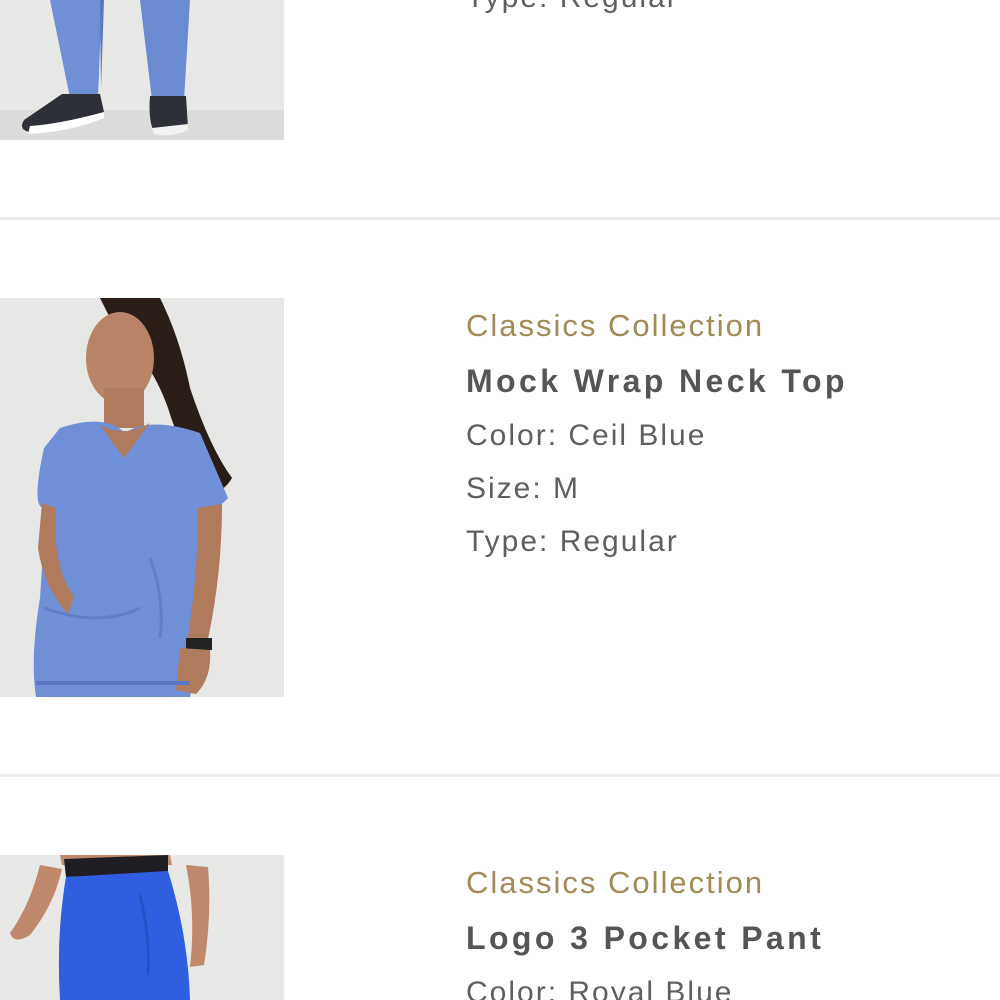 Image resolution: width=1000 pixels, height=1000 pixels. I want to click on product-name: Mock Wrap Neck Top, so click(726, 381).